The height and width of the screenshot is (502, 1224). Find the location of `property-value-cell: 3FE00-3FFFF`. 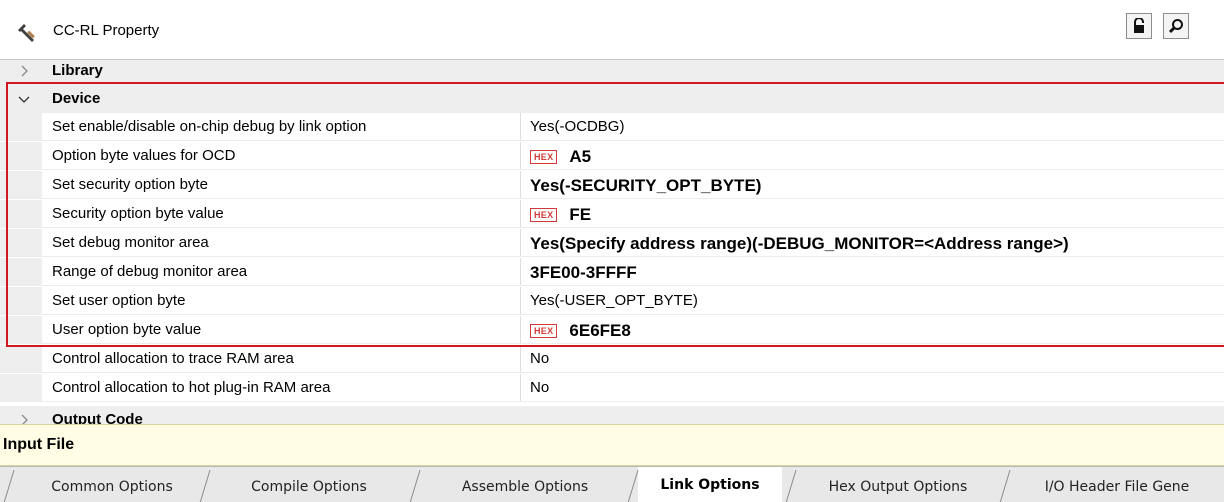

property-value-cell: 3FE00-3FFFF is located at coordinates (583, 273).